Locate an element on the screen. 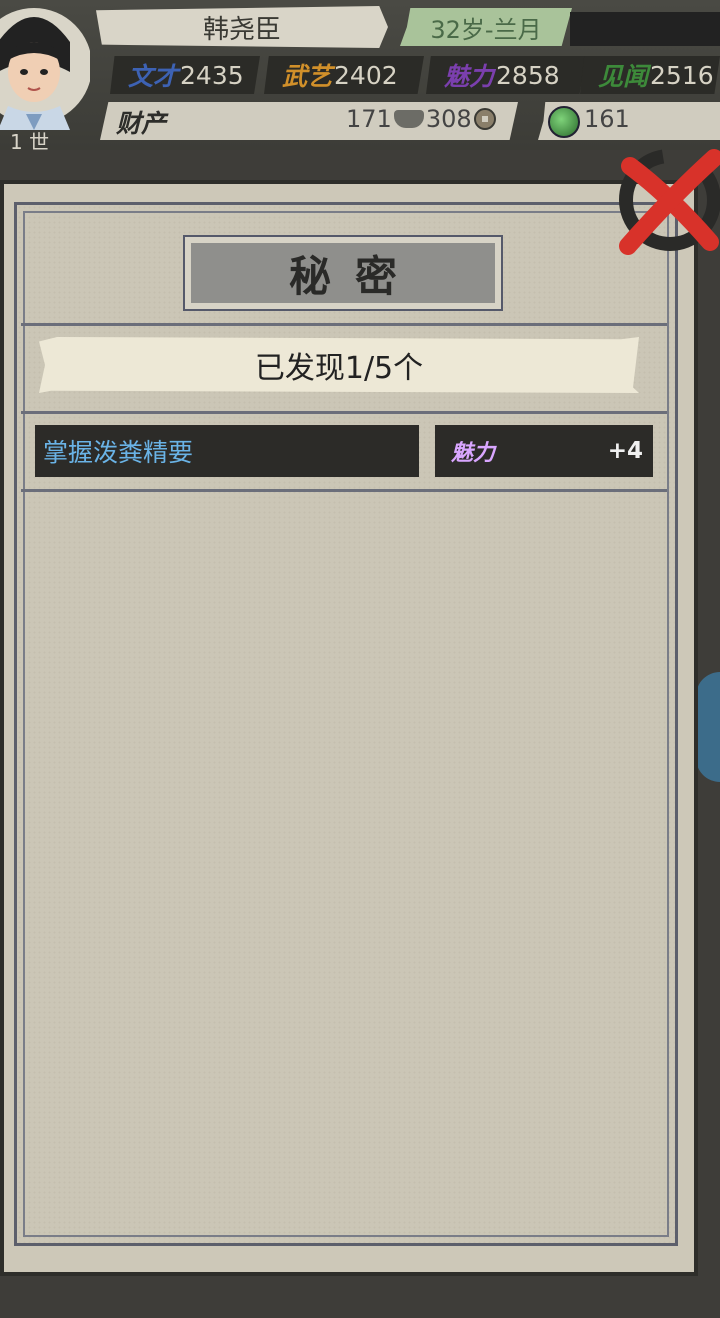 Image resolution: width=720 pixels, height=1318 pixels. stat-label: 见闻 is located at coordinates (623, 76).